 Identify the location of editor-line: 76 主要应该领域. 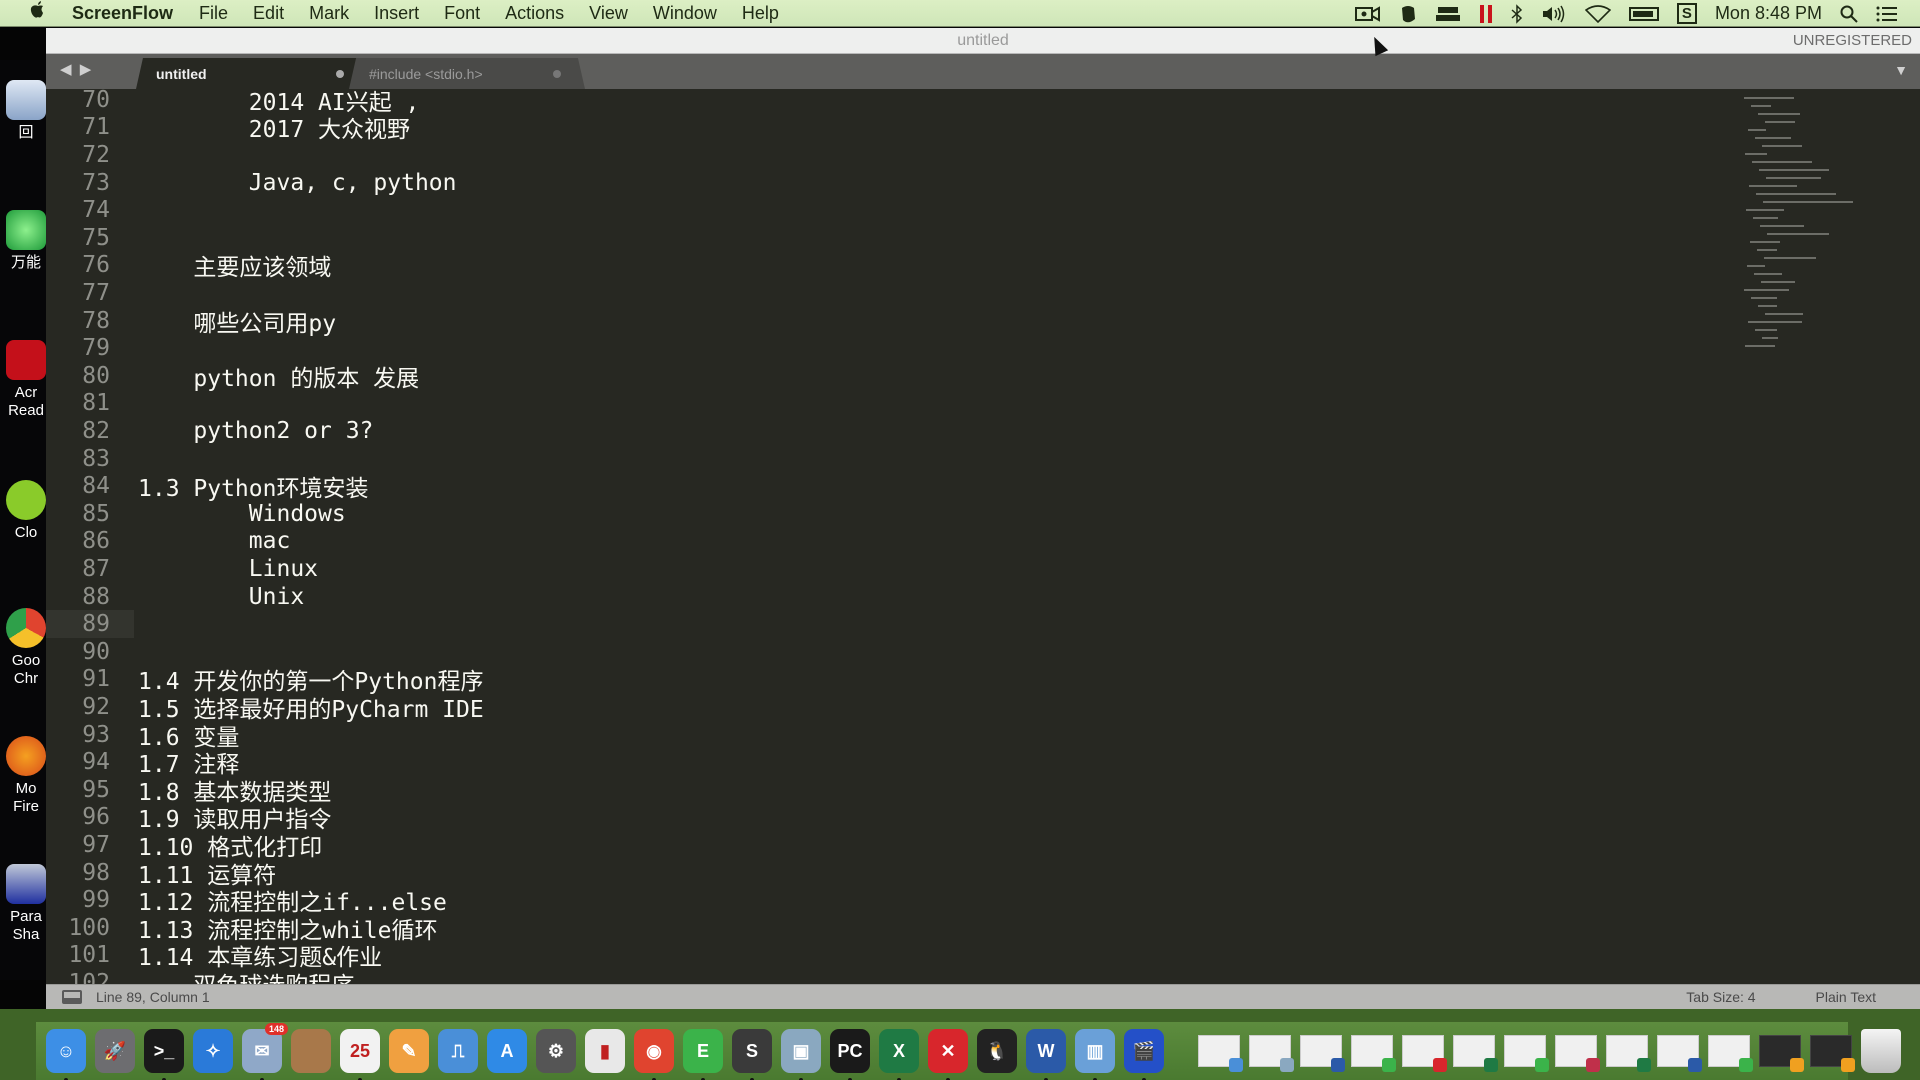
(911, 266).